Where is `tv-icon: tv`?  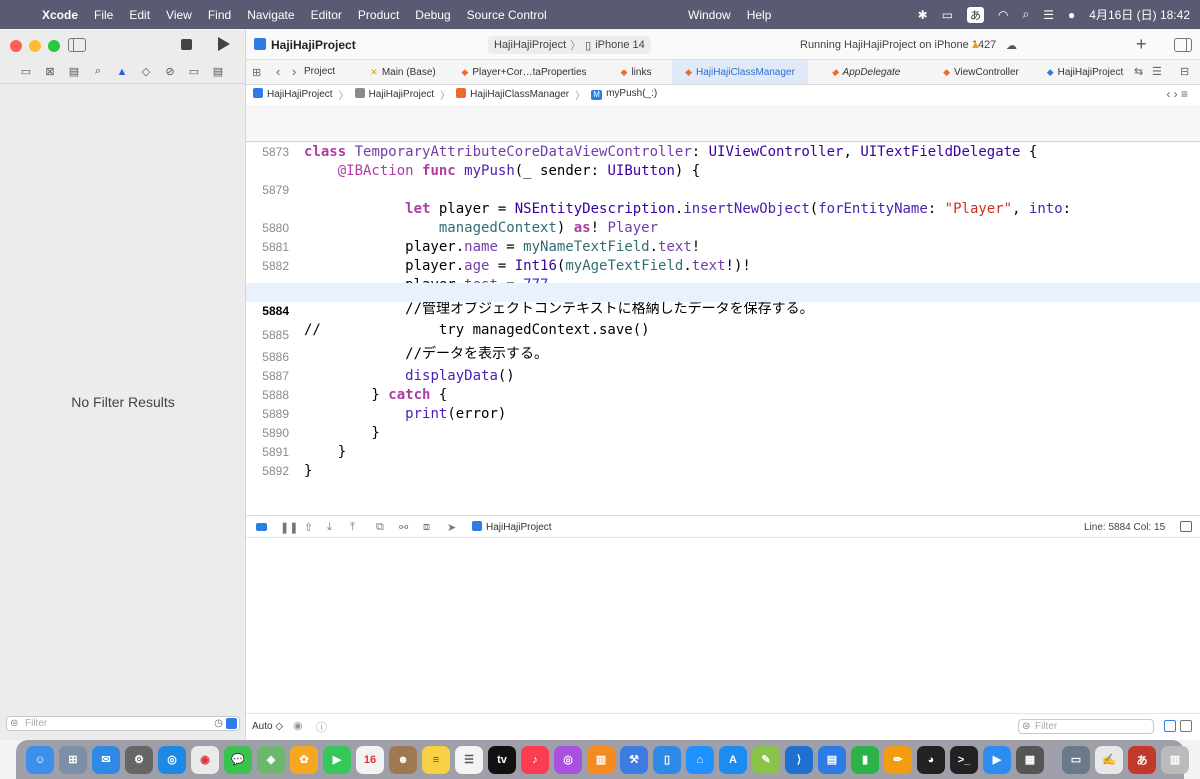
tv-icon: tv is located at coordinates (502, 759).